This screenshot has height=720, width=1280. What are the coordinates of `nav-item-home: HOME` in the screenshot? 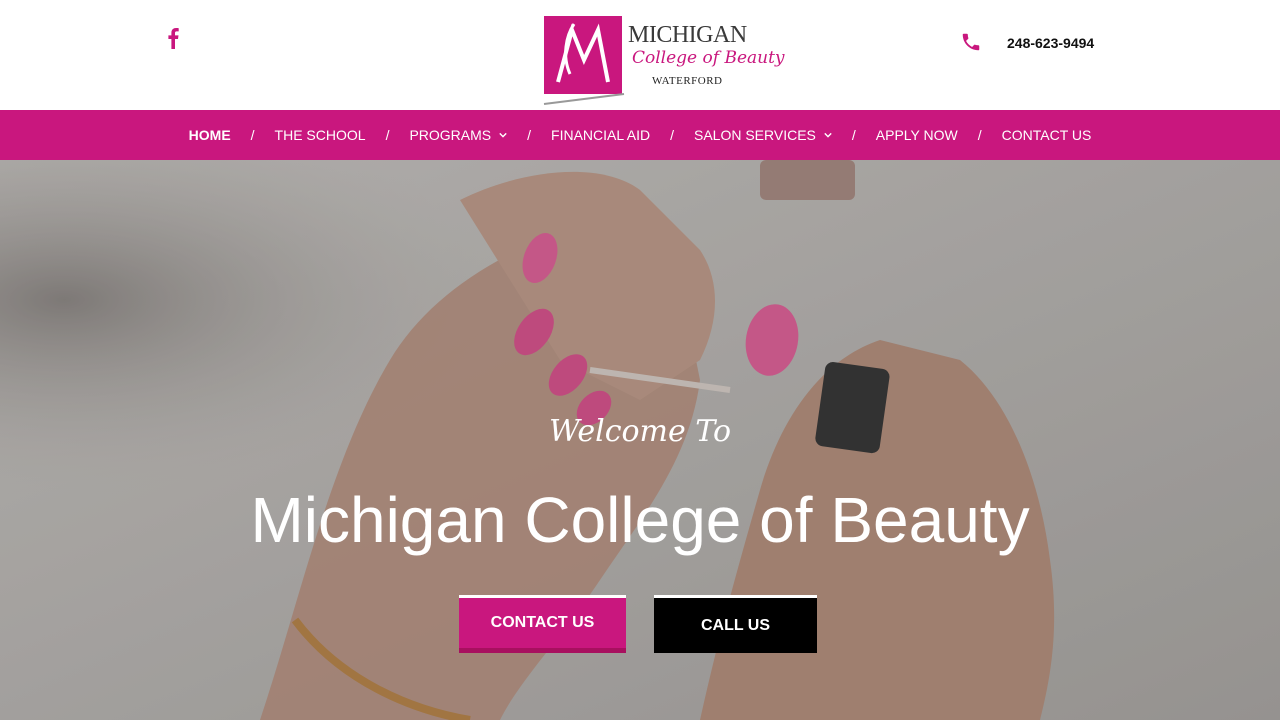 It's located at (210, 135).